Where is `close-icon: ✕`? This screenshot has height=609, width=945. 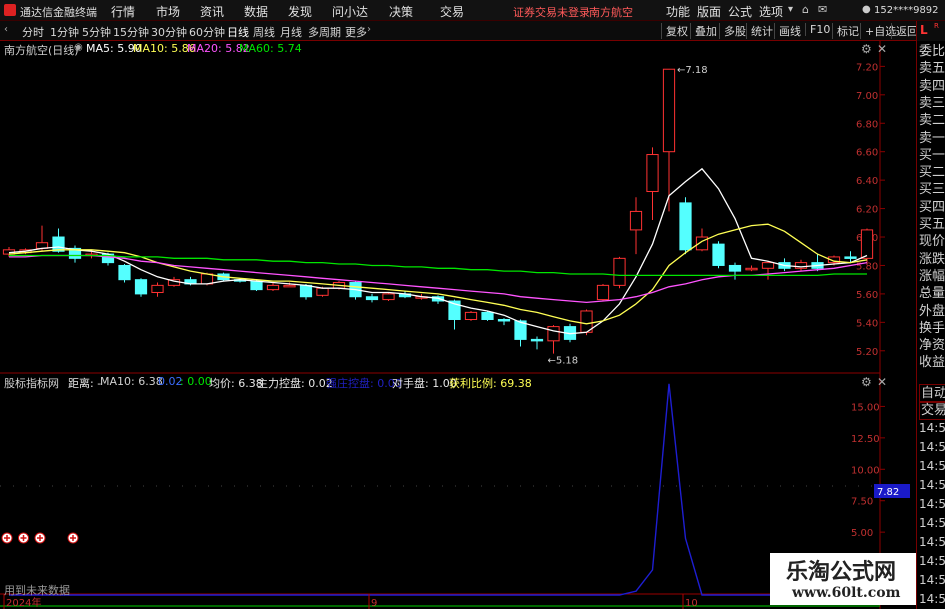
close-icon: ✕ is located at coordinates (882, 49).